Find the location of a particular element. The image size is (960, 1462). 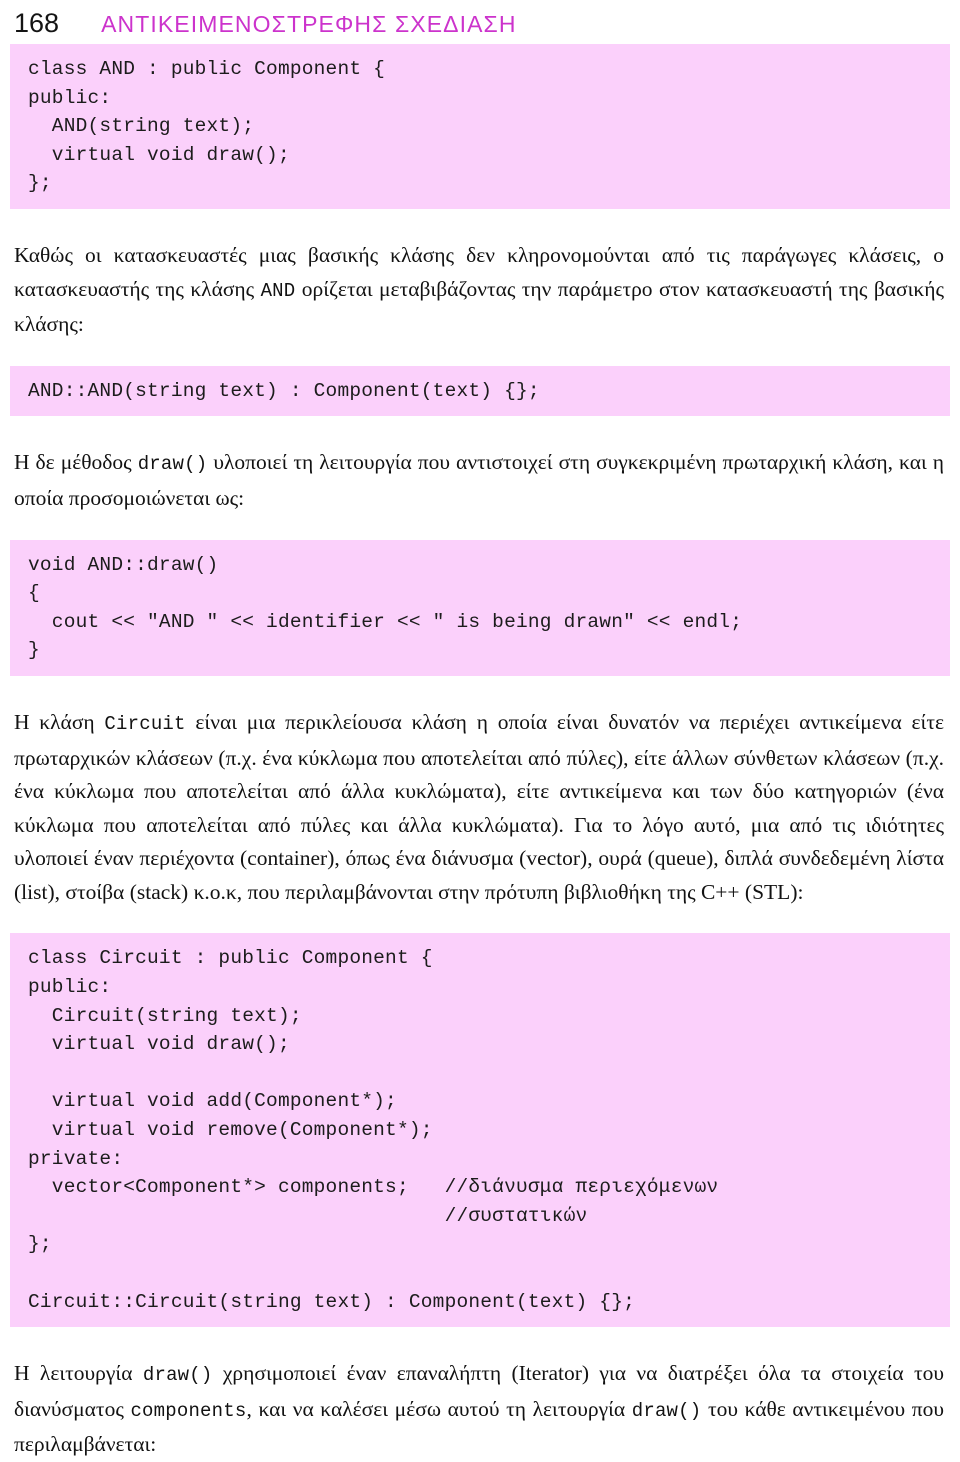

code-line: void AND::draw() is located at coordinates (123, 564).